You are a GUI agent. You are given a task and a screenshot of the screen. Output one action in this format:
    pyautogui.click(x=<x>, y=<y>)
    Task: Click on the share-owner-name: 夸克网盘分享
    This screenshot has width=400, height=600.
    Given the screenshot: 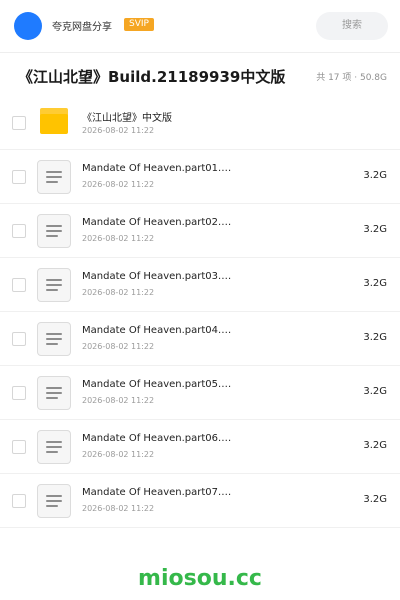 What is the action you would take?
    pyautogui.click(x=82, y=27)
    